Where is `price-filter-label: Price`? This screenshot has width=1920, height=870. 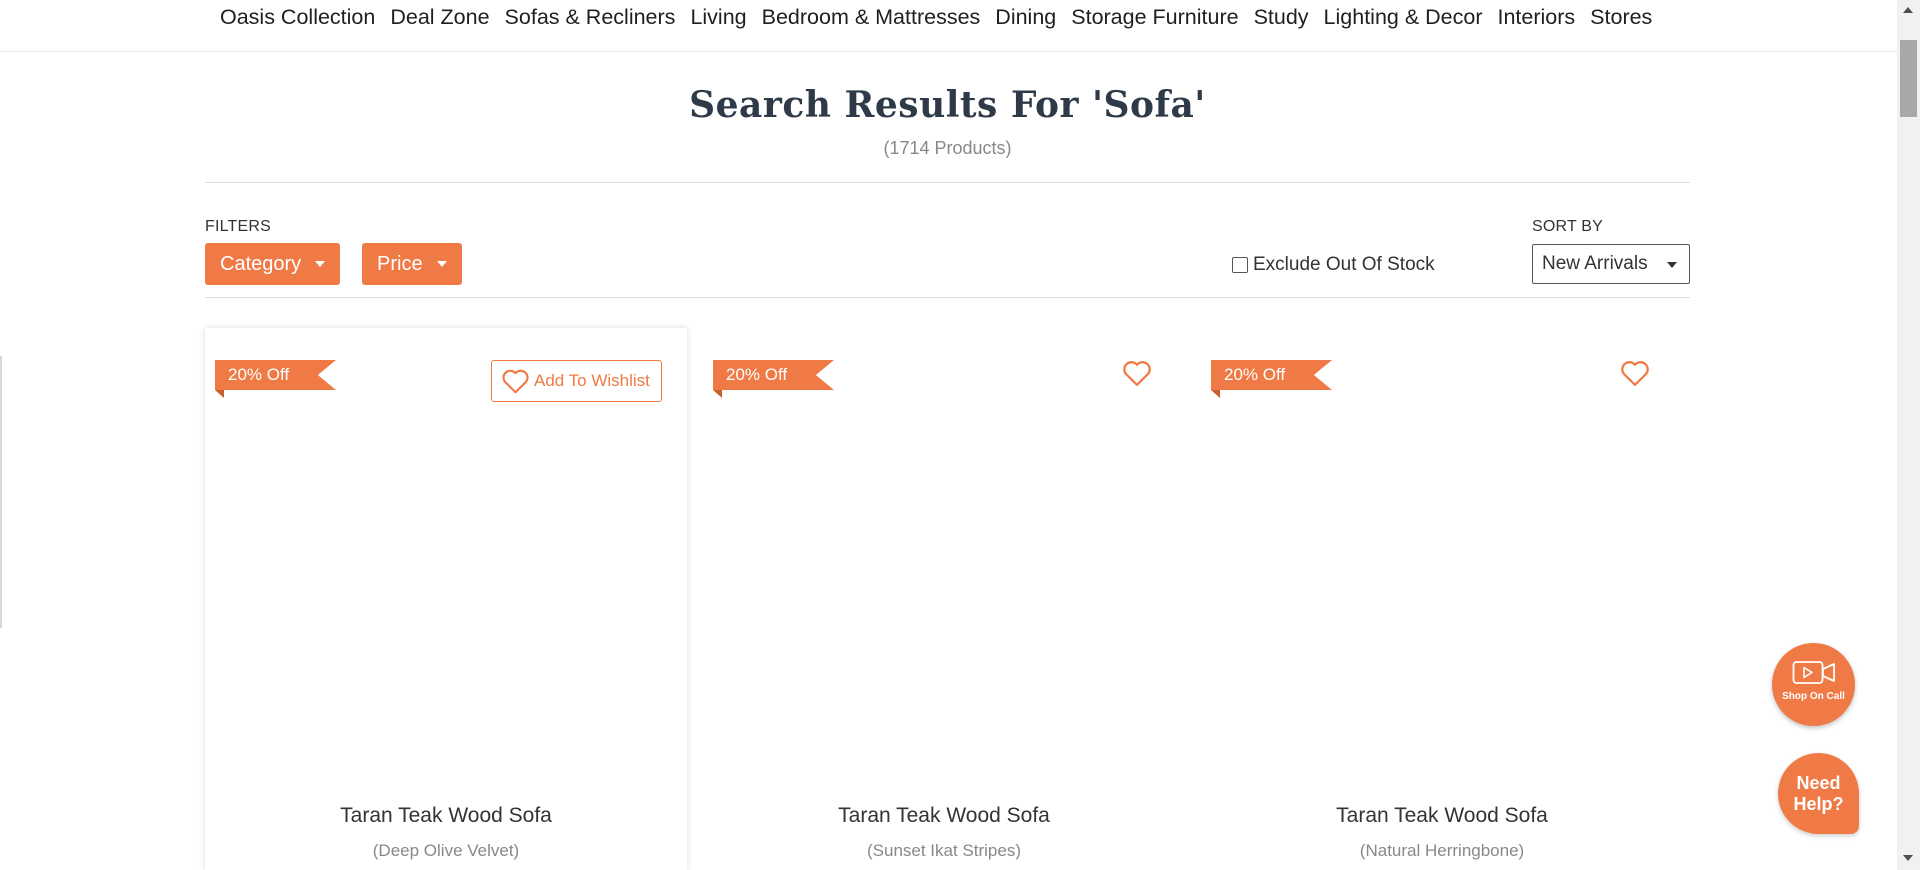 price-filter-label: Price is located at coordinates (400, 263).